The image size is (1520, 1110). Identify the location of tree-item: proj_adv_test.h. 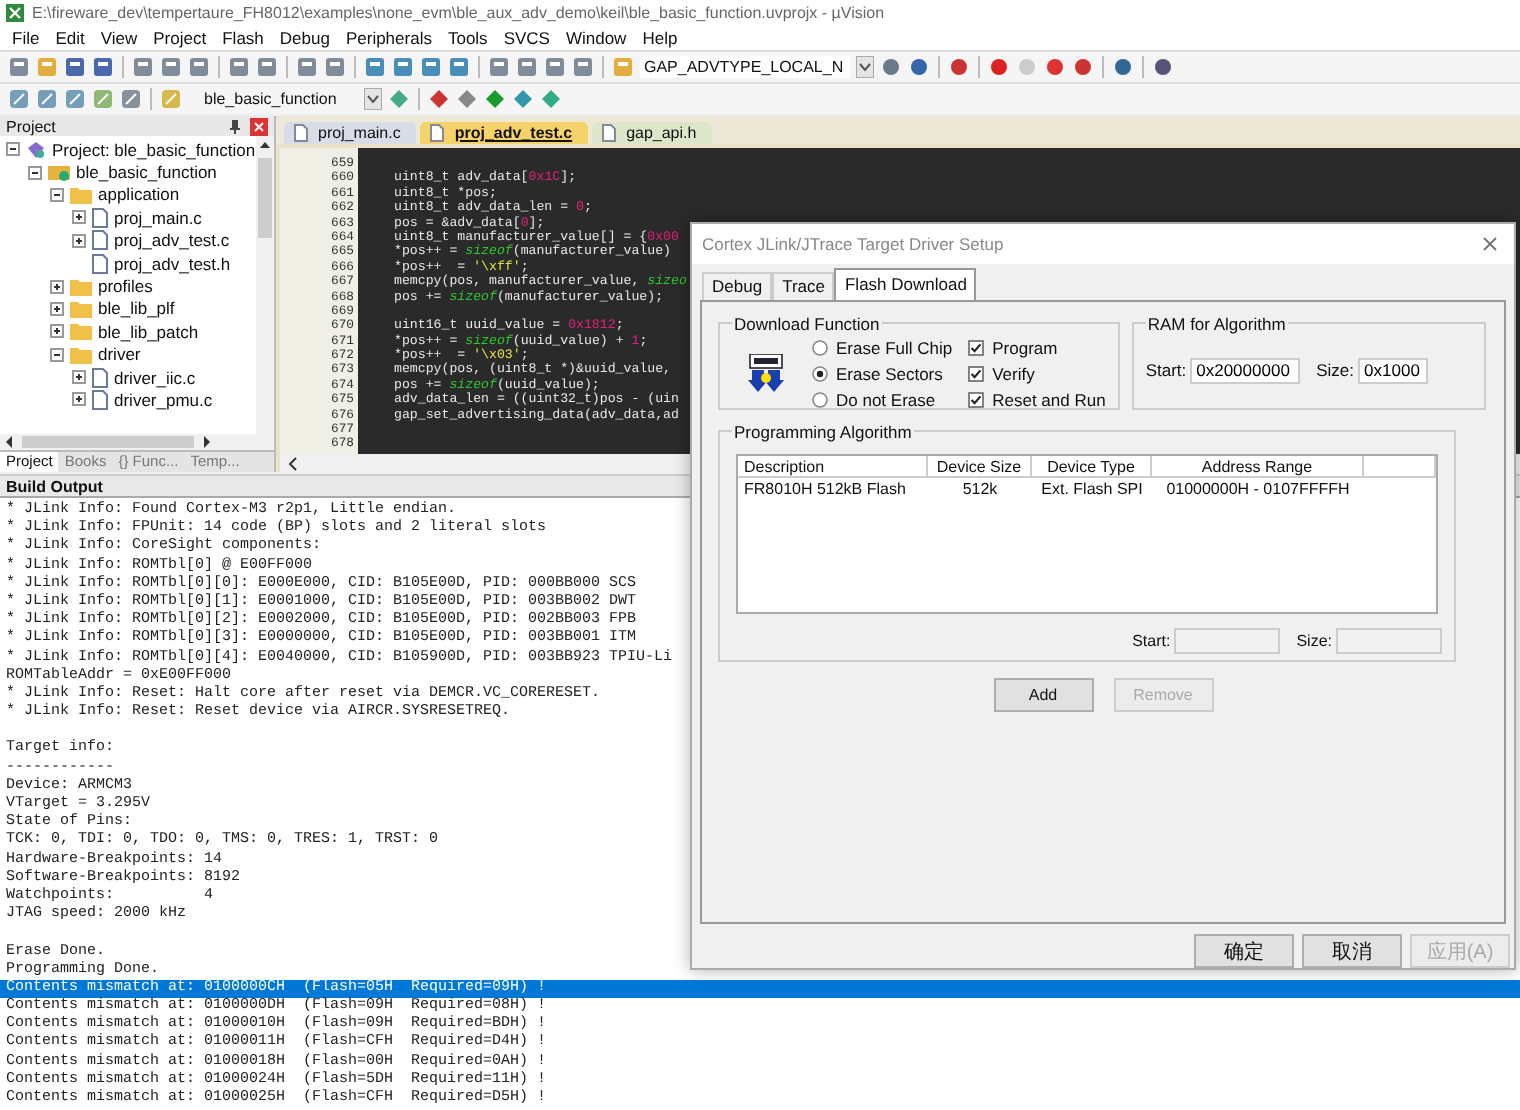
(172, 263).